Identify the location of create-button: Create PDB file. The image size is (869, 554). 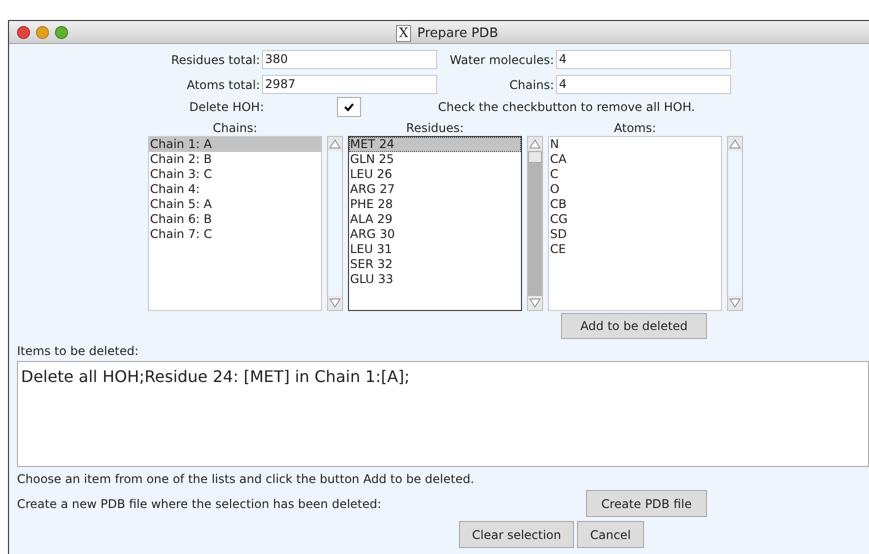
(646, 503).